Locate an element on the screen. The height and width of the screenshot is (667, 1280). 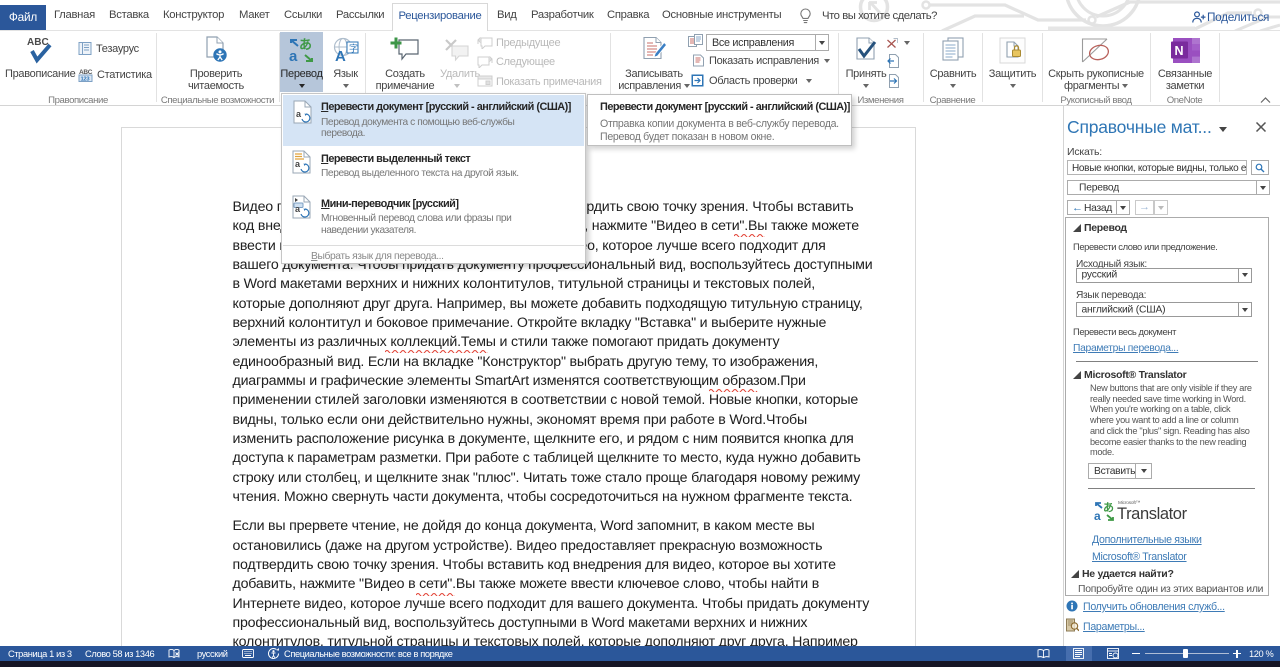
svg-text: 字 is located at coordinates (353, 47).